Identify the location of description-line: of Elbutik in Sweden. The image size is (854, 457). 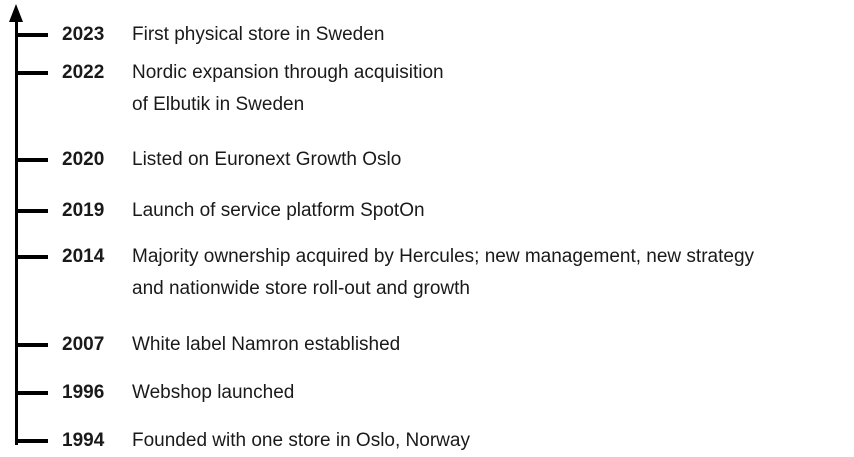
(218, 104).